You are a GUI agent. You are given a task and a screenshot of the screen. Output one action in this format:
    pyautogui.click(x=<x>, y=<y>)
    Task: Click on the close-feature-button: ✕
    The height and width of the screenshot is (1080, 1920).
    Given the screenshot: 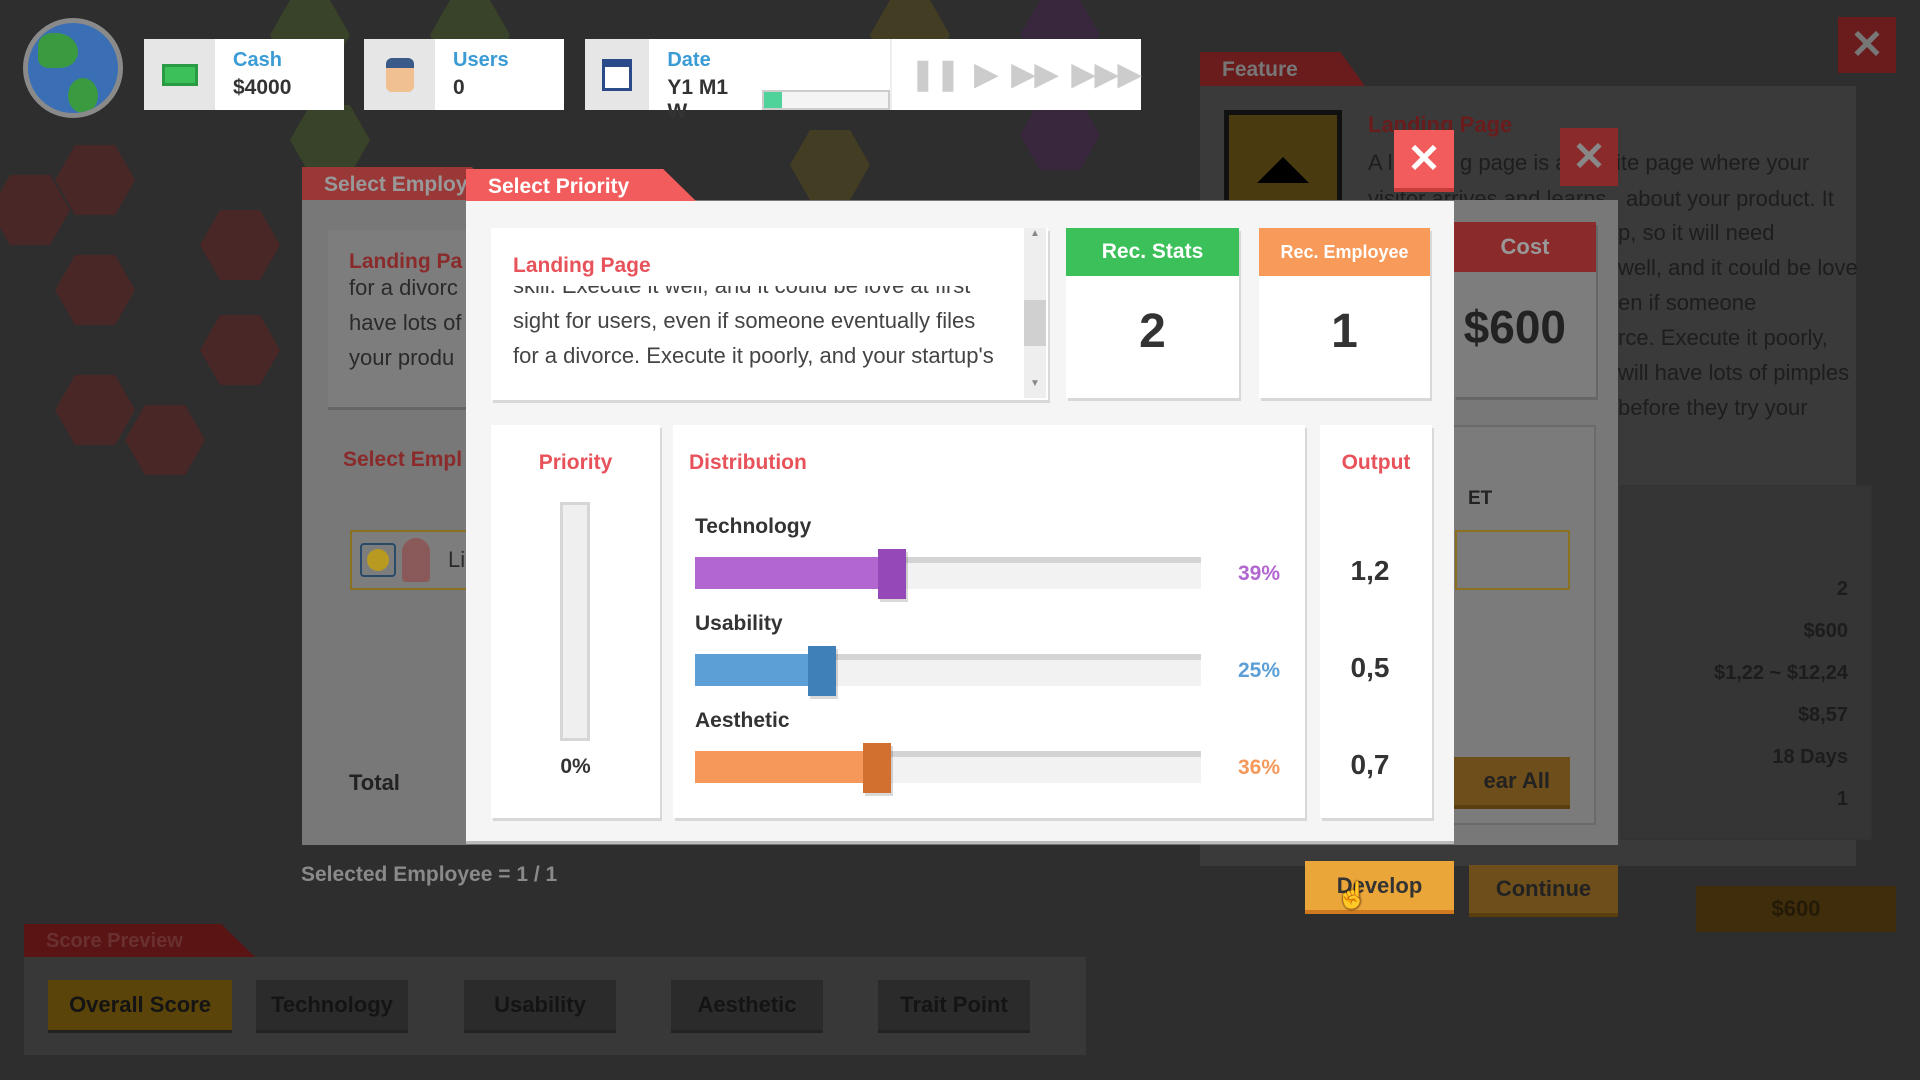 What is the action you would take?
    pyautogui.click(x=1867, y=45)
    